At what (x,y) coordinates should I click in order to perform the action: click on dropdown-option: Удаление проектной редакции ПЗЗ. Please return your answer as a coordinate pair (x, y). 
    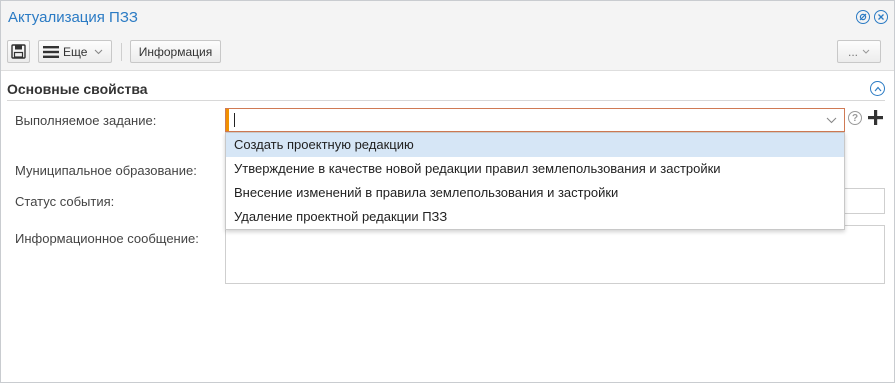
    Looking at the image, I should click on (535, 217).